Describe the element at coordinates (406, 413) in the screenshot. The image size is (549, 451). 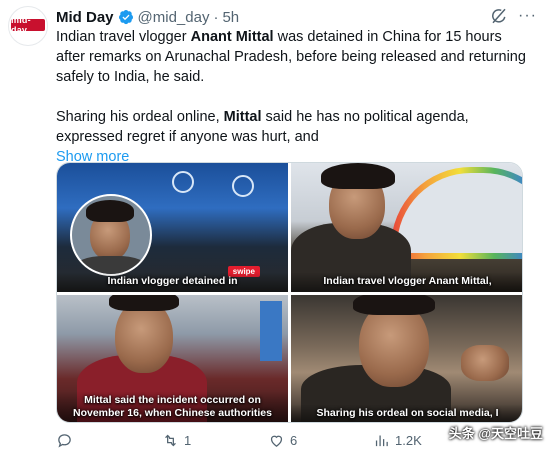
I see `media-caption-4: Sharing his ordeal on social media, I` at that location.